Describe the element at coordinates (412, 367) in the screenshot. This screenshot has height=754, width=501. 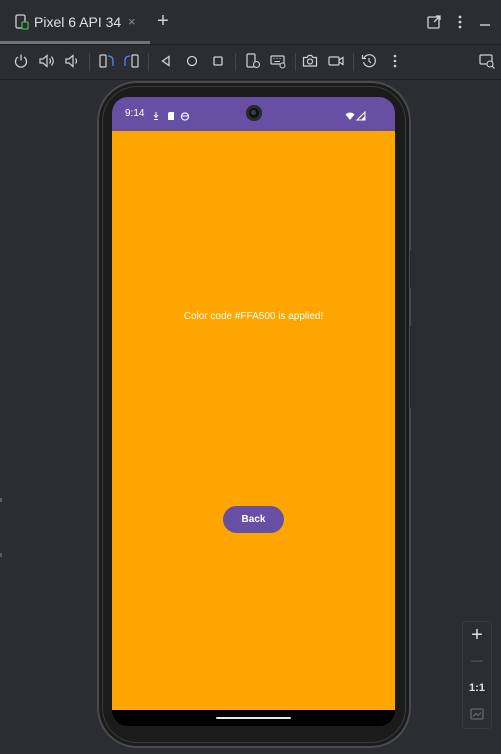
I see `side-volume-button` at that location.